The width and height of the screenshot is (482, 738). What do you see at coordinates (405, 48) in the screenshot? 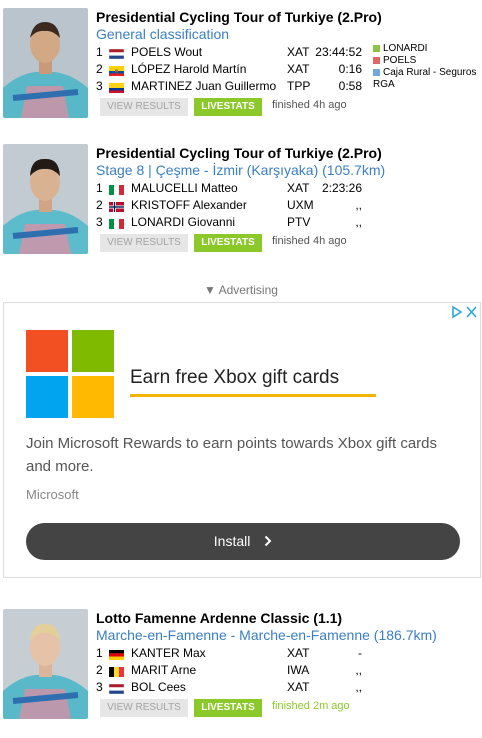
I see `legend-label: LONARDI` at bounding box center [405, 48].